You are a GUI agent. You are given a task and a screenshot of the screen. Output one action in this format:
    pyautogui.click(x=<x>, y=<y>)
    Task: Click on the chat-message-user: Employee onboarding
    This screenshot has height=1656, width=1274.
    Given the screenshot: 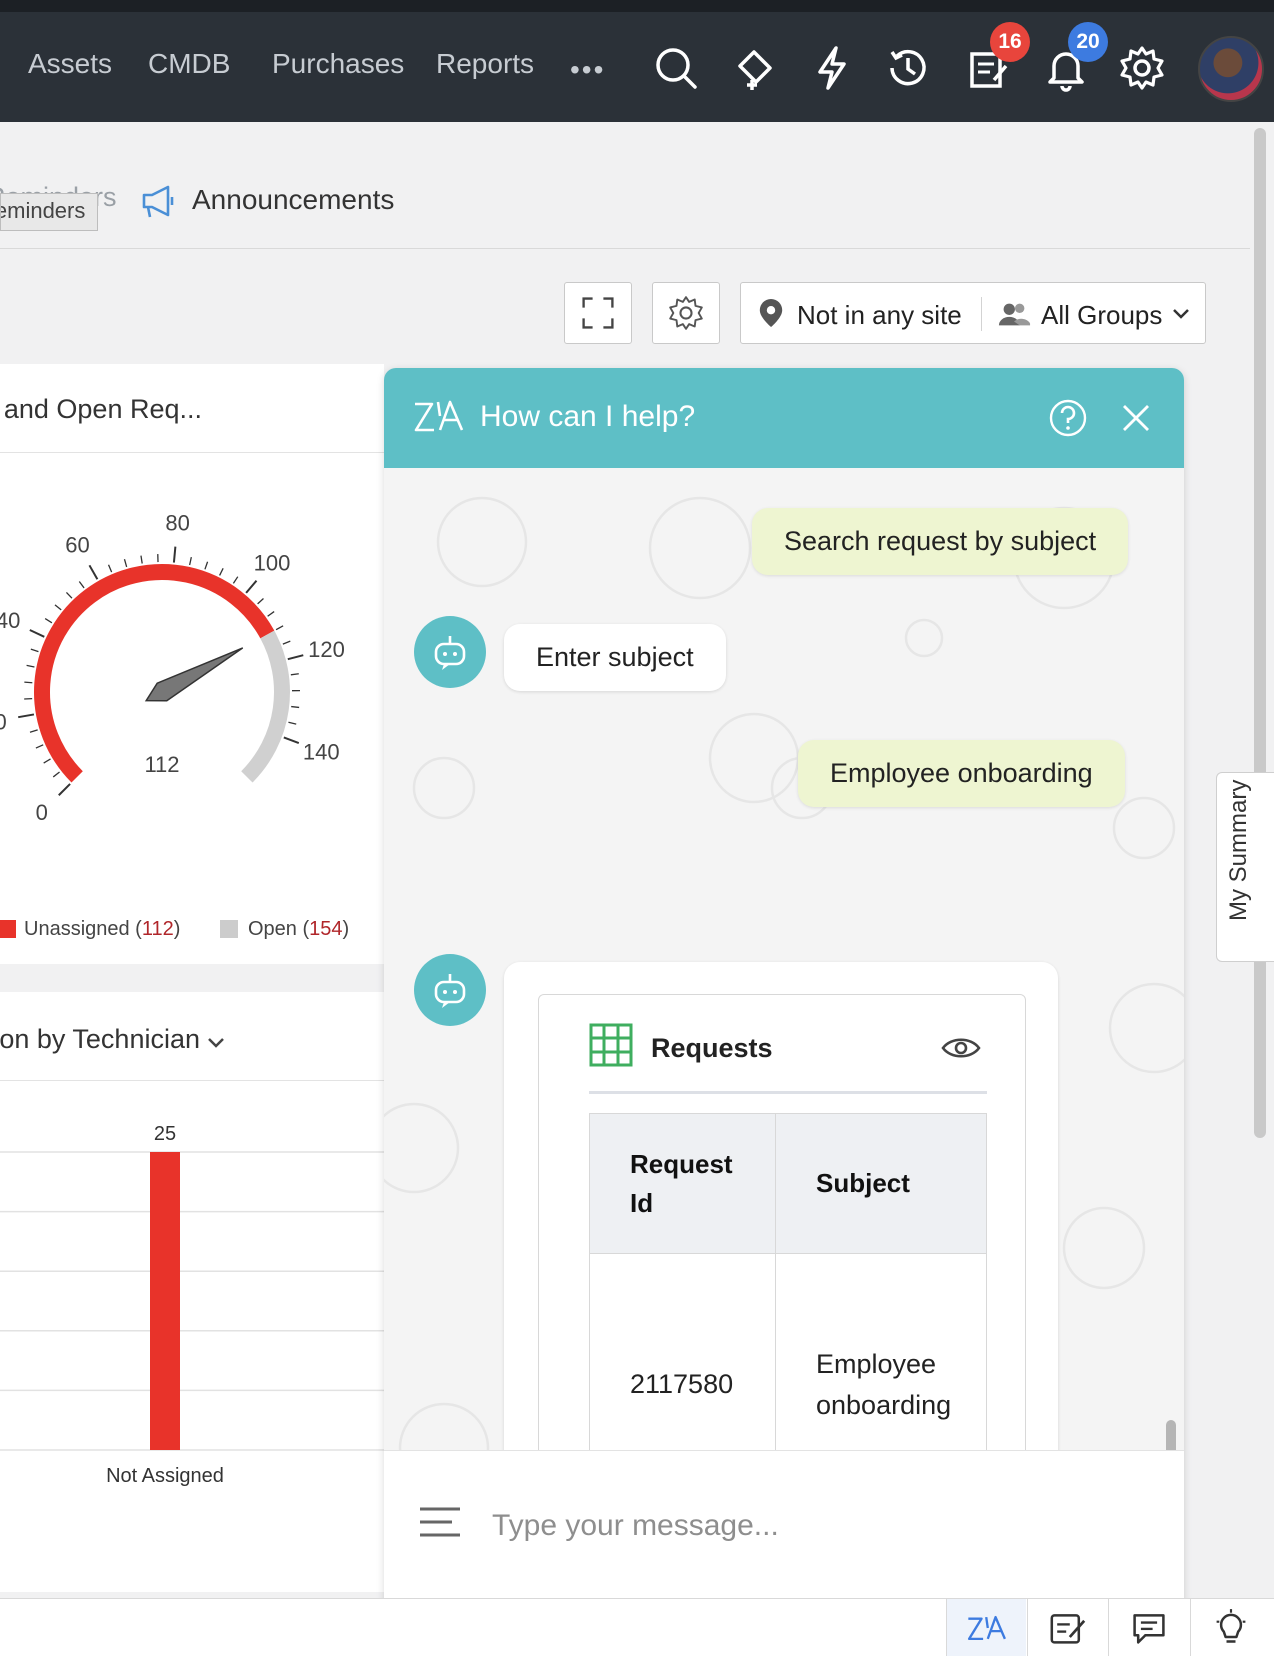 What is the action you would take?
    pyautogui.click(x=961, y=773)
    